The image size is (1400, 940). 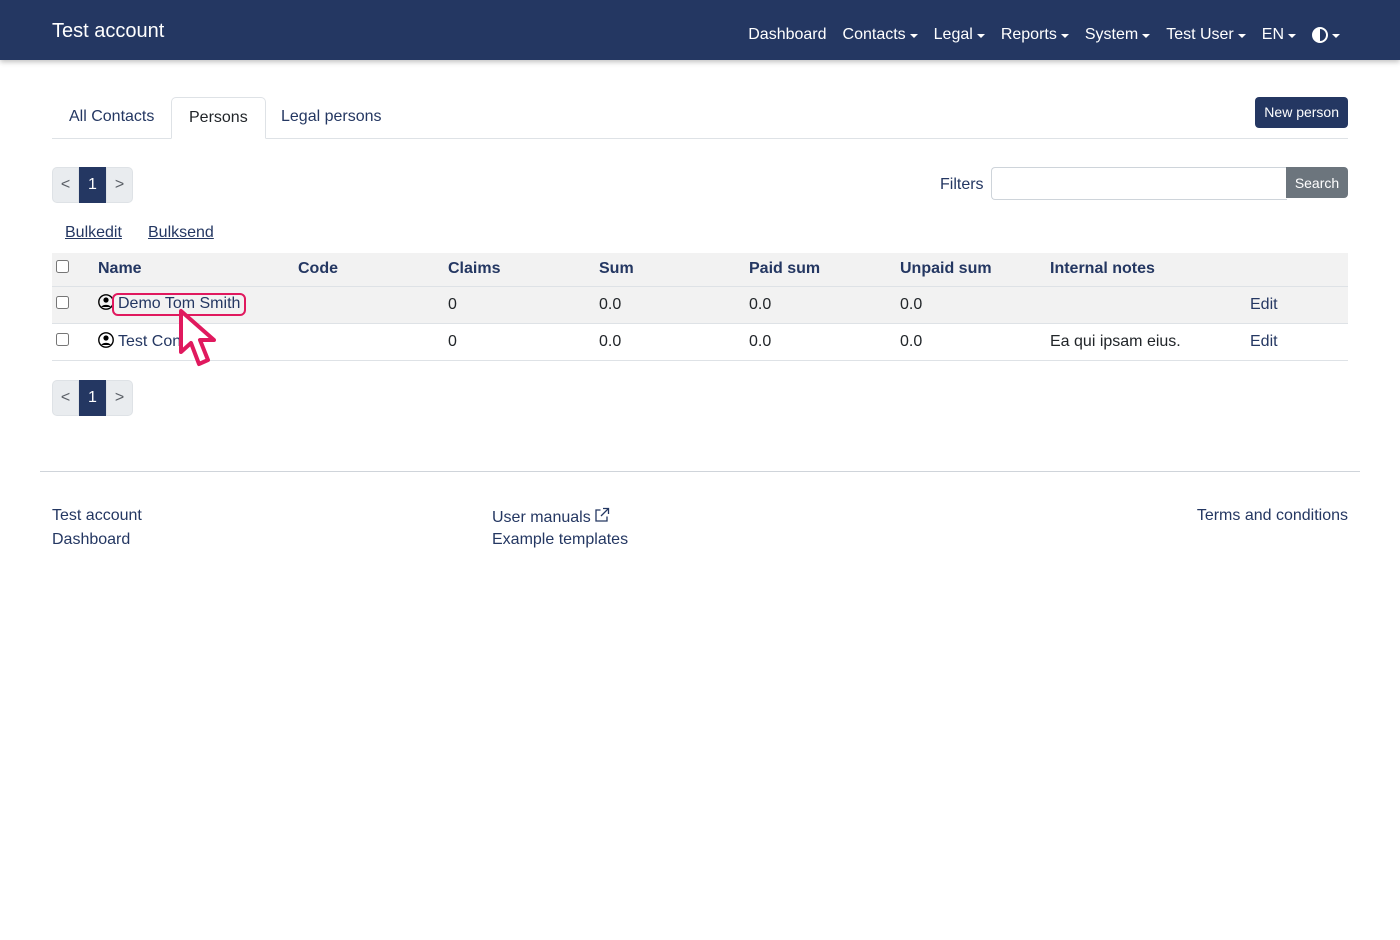 I want to click on search-button: Search, so click(x=1317, y=182).